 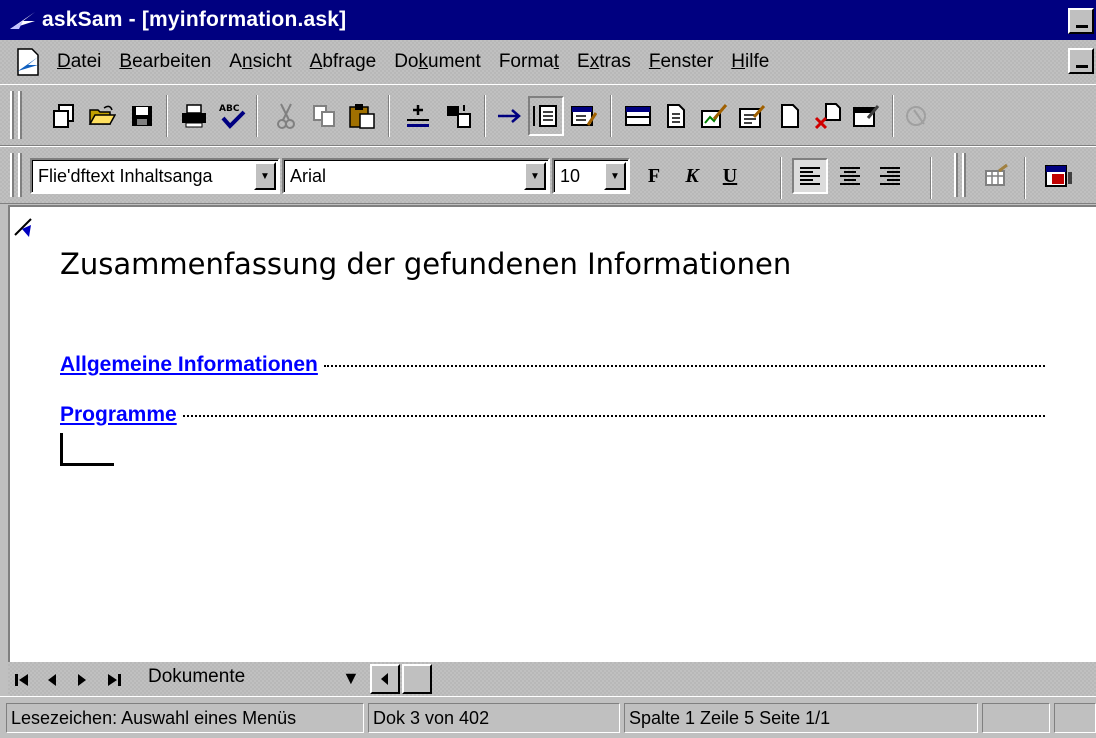 I want to click on font-select: Arial ▼, so click(x=416, y=176).